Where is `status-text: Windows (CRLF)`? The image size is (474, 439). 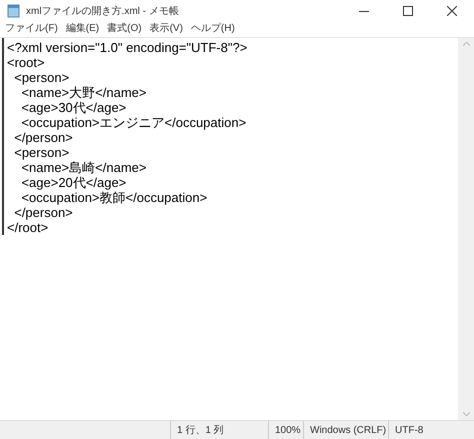 status-text: Windows (CRLF) is located at coordinates (348, 431).